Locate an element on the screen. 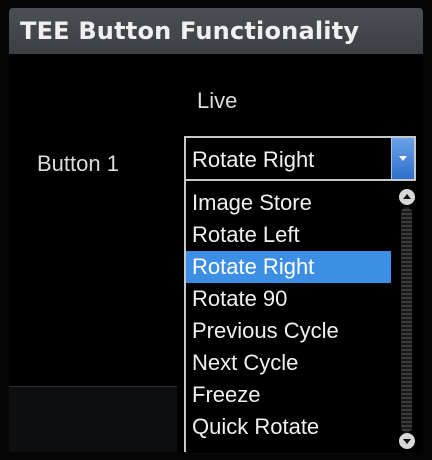 Image resolution: width=432 pixels, height=460 pixels. option-rotate-90: Rotate 90 is located at coordinates (288, 299).